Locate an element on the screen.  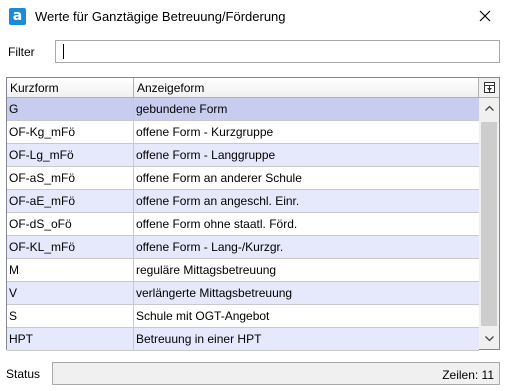
status-field: Zeilen: 11 is located at coordinates (276, 373).